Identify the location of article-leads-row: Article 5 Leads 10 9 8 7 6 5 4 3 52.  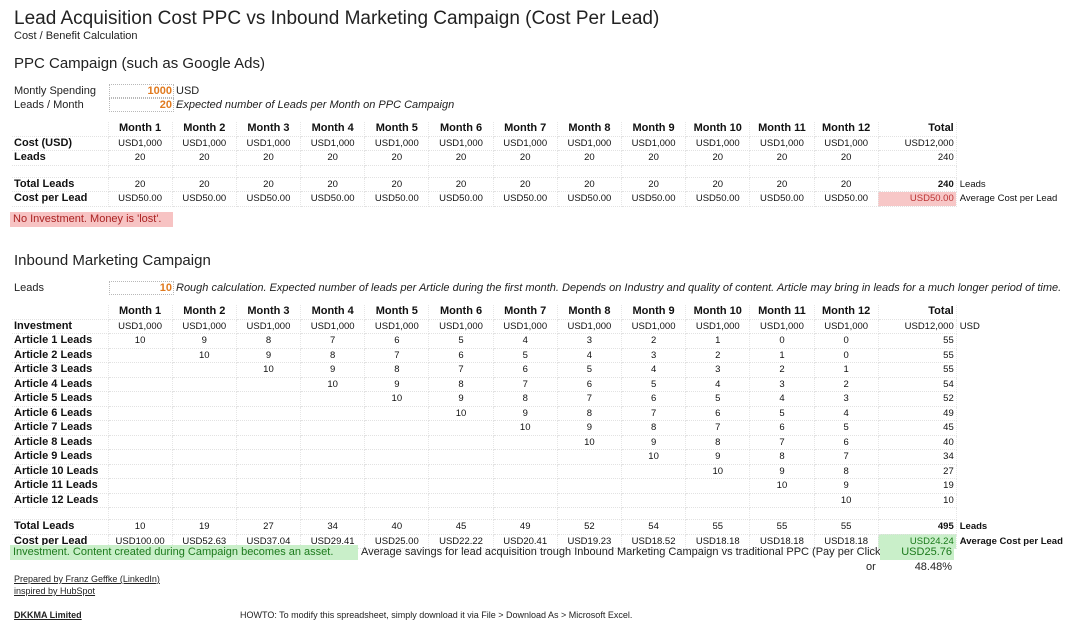
(539, 399).